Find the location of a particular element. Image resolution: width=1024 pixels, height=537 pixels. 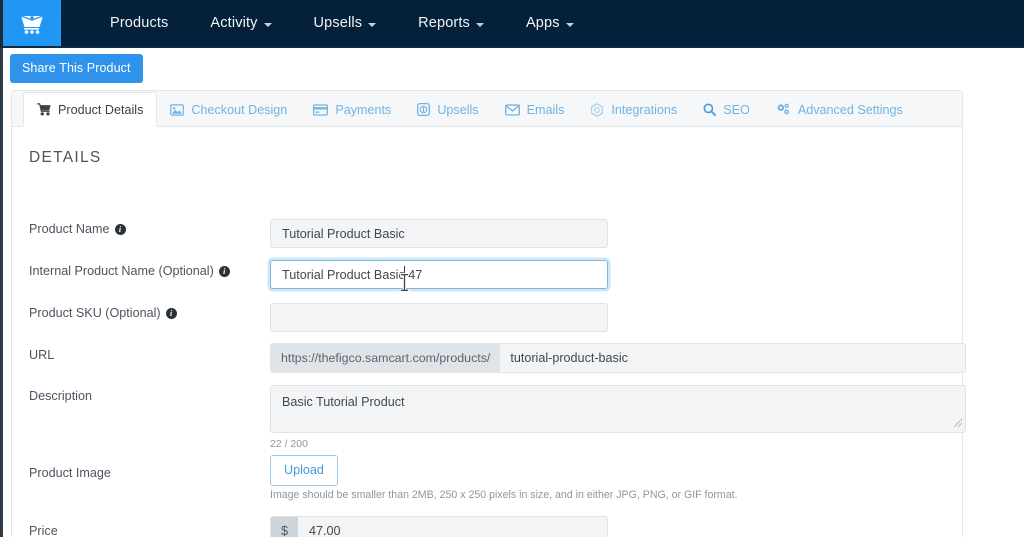

label-text: Description is located at coordinates (60, 396).